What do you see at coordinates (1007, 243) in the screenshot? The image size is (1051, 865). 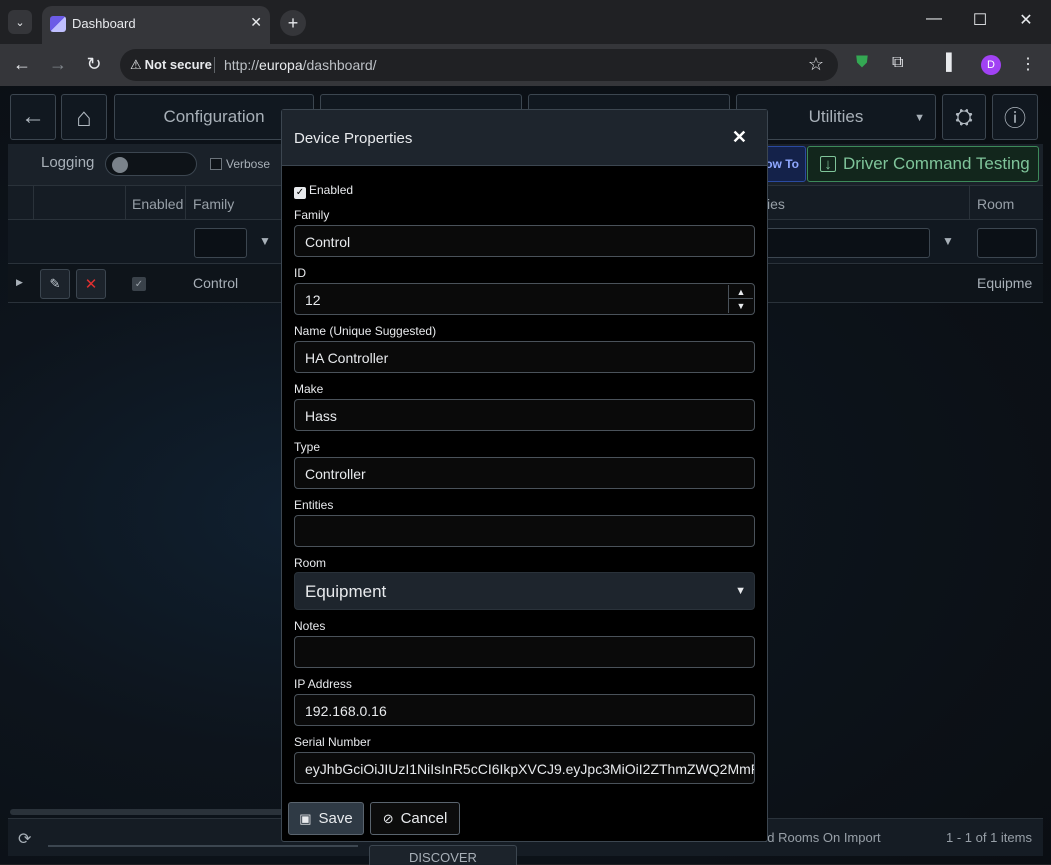 I see `room-filter-input` at bounding box center [1007, 243].